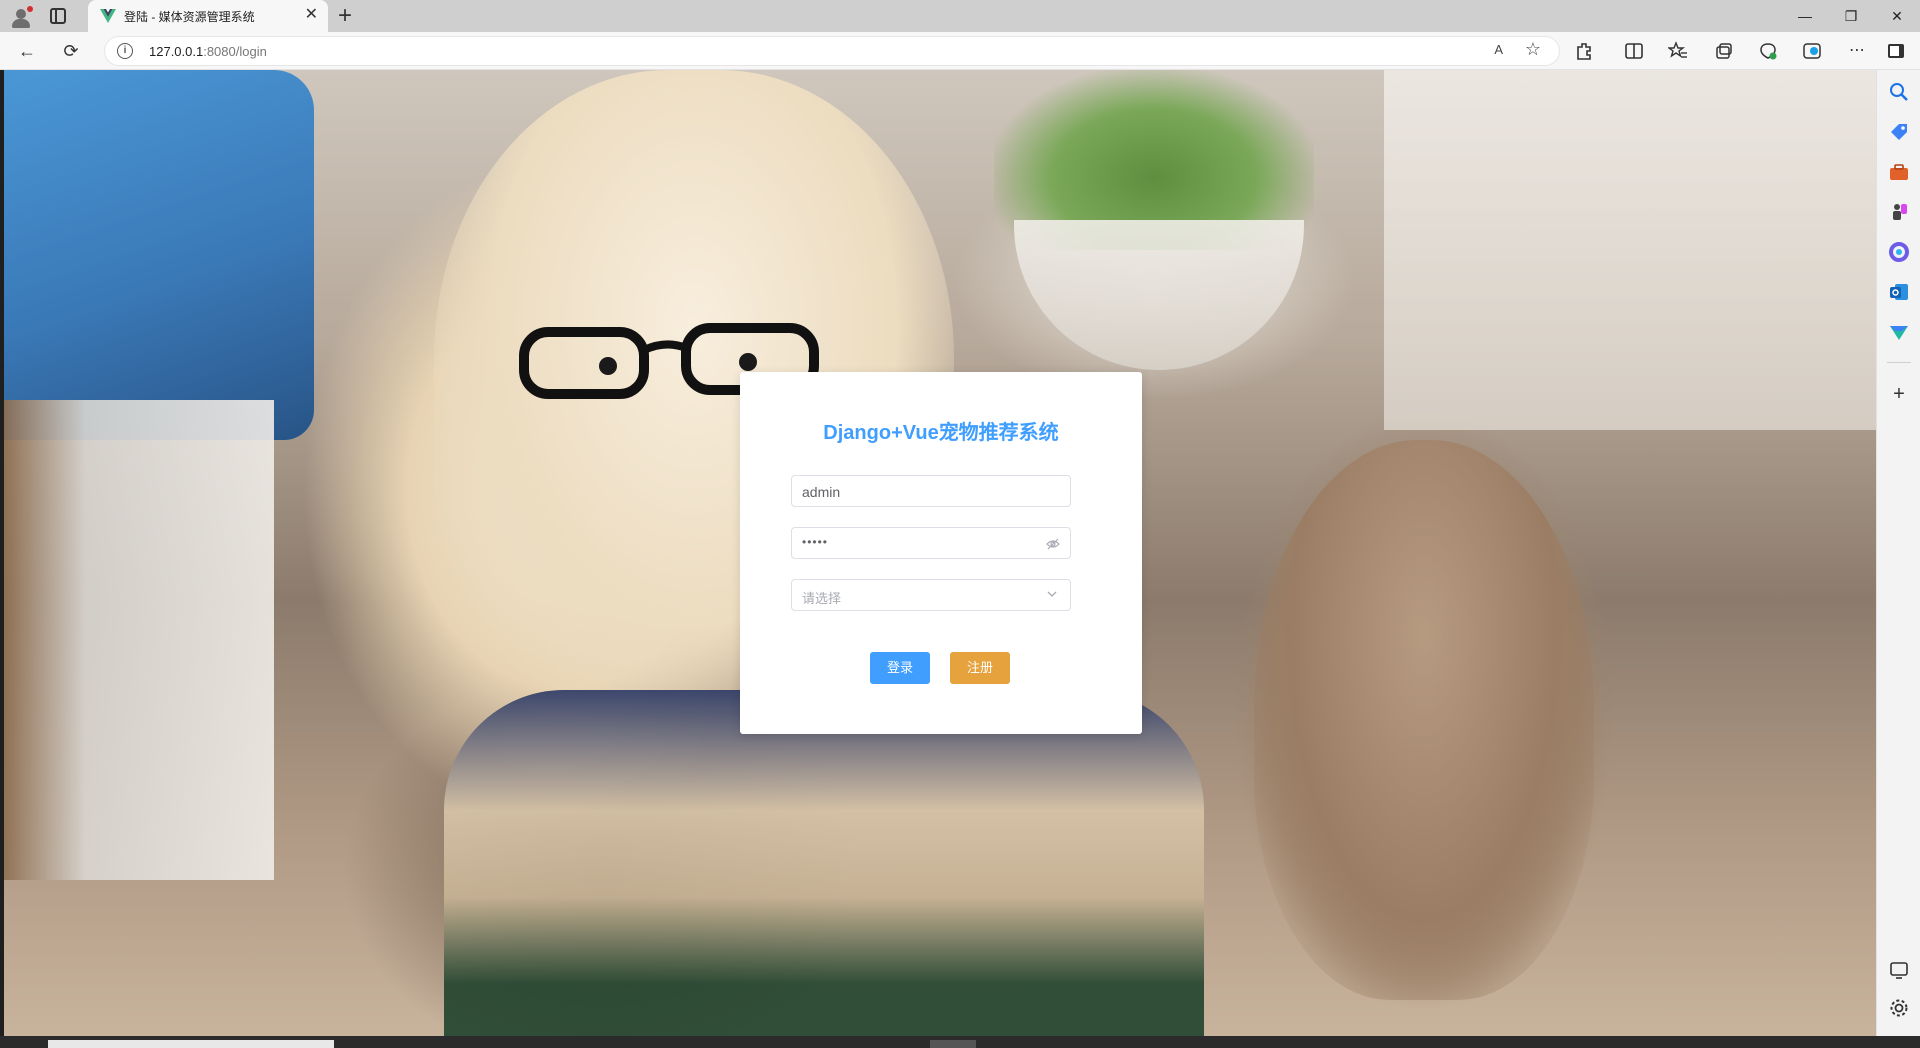 This screenshot has width=1920, height=1048. I want to click on url-text: 127.0.0.1:8080/login, so click(208, 51).